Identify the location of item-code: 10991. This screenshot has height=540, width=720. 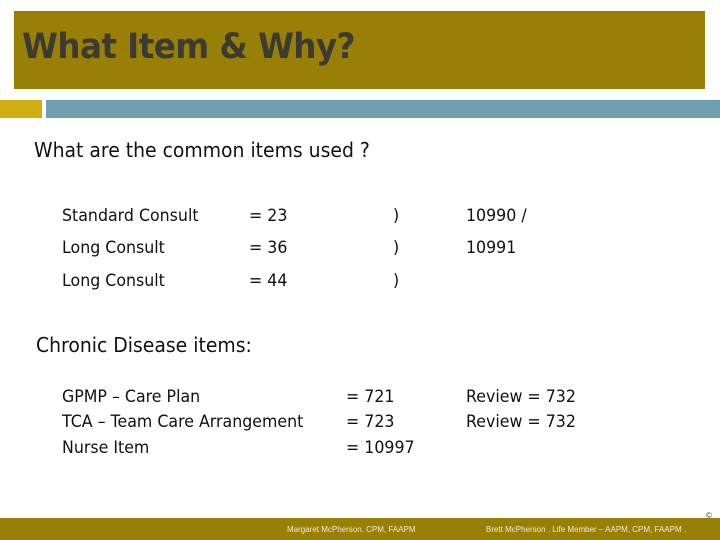
(491, 248).